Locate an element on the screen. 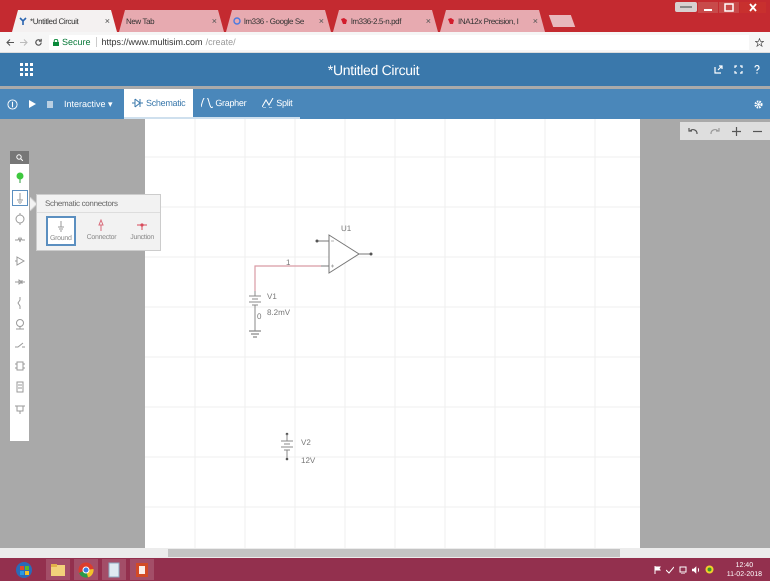 The height and width of the screenshot is (581, 770). ground-icon is located at coordinates (19, 198).